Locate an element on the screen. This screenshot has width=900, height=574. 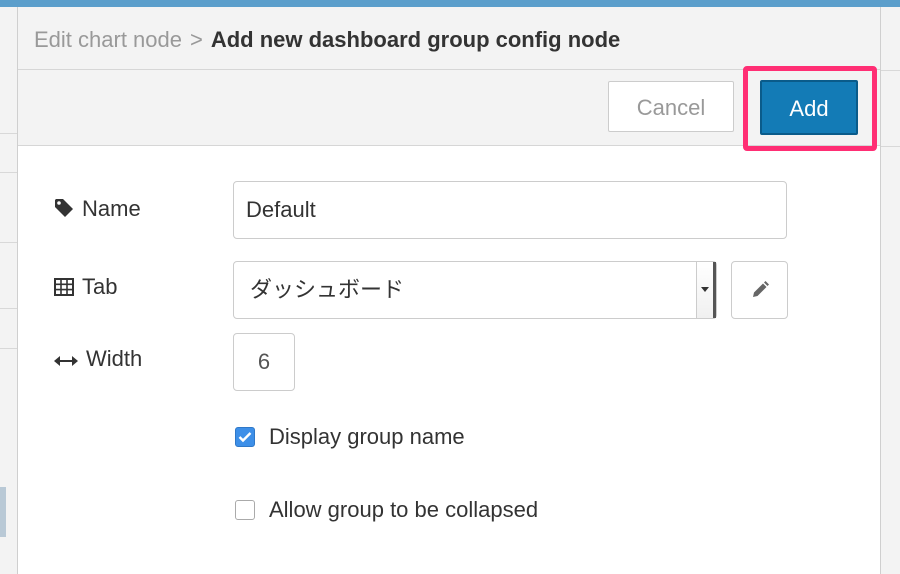
chevron-down-icon is located at coordinates (706, 290).